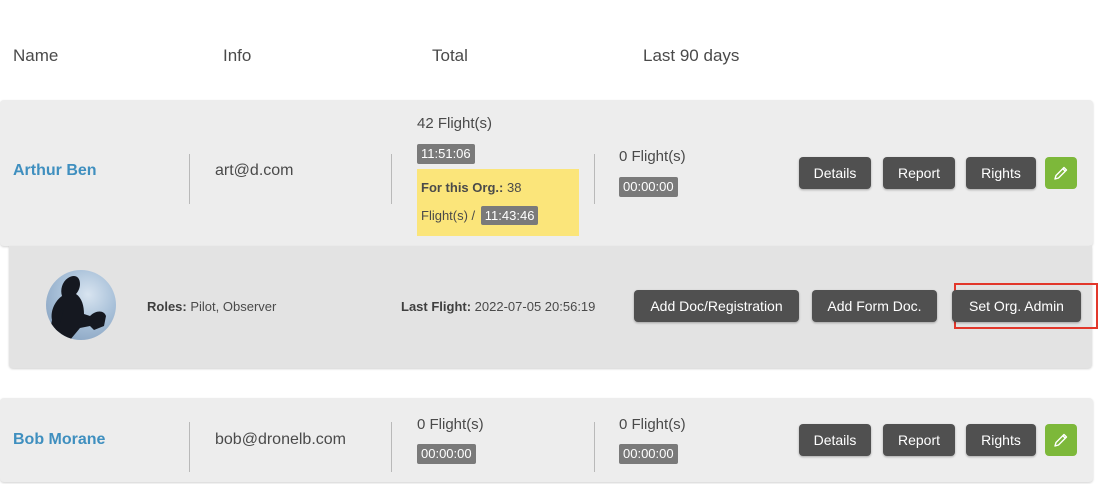 This screenshot has width=1107, height=484. I want to click on org-time-badge: 11:43:46, so click(509, 215).